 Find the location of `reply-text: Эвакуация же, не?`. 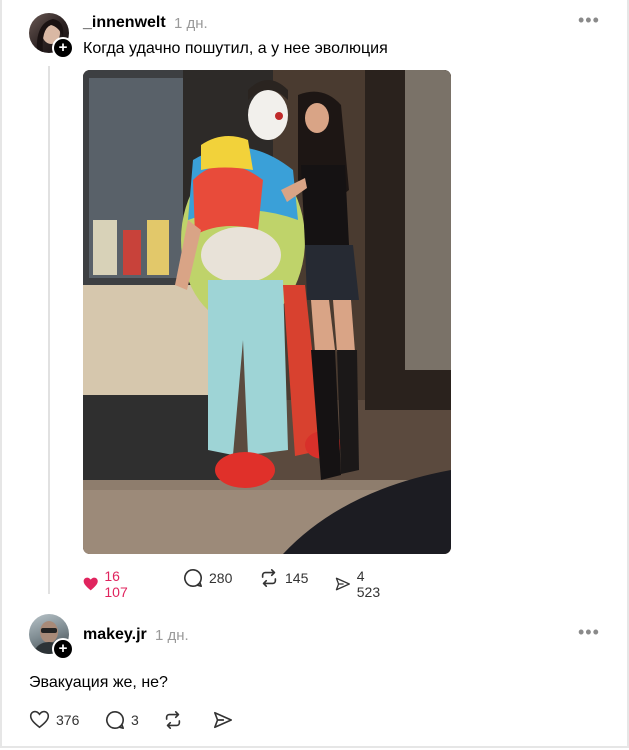

reply-text: Эвакуация же, не? is located at coordinates (98, 682).